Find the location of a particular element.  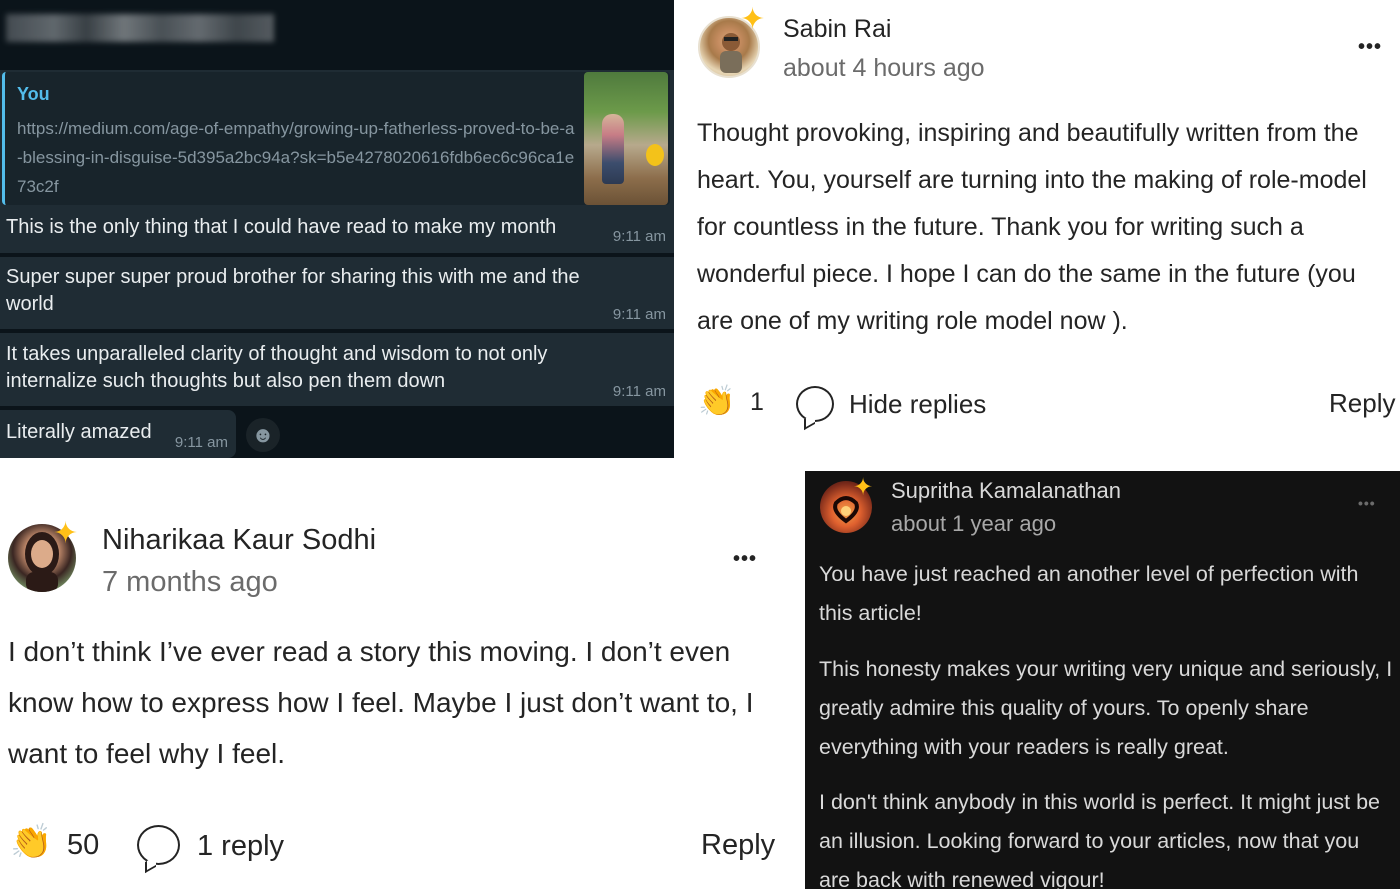

quoted-author: You is located at coordinates (33, 94).